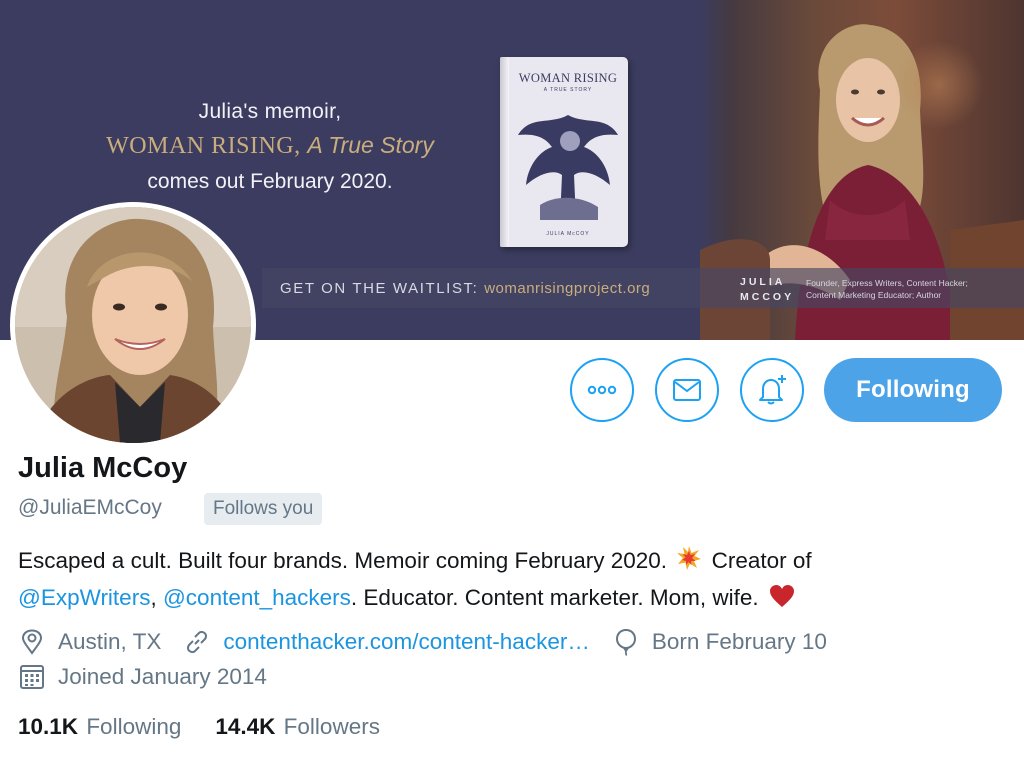  I want to click on more-button, so click(602, 390).